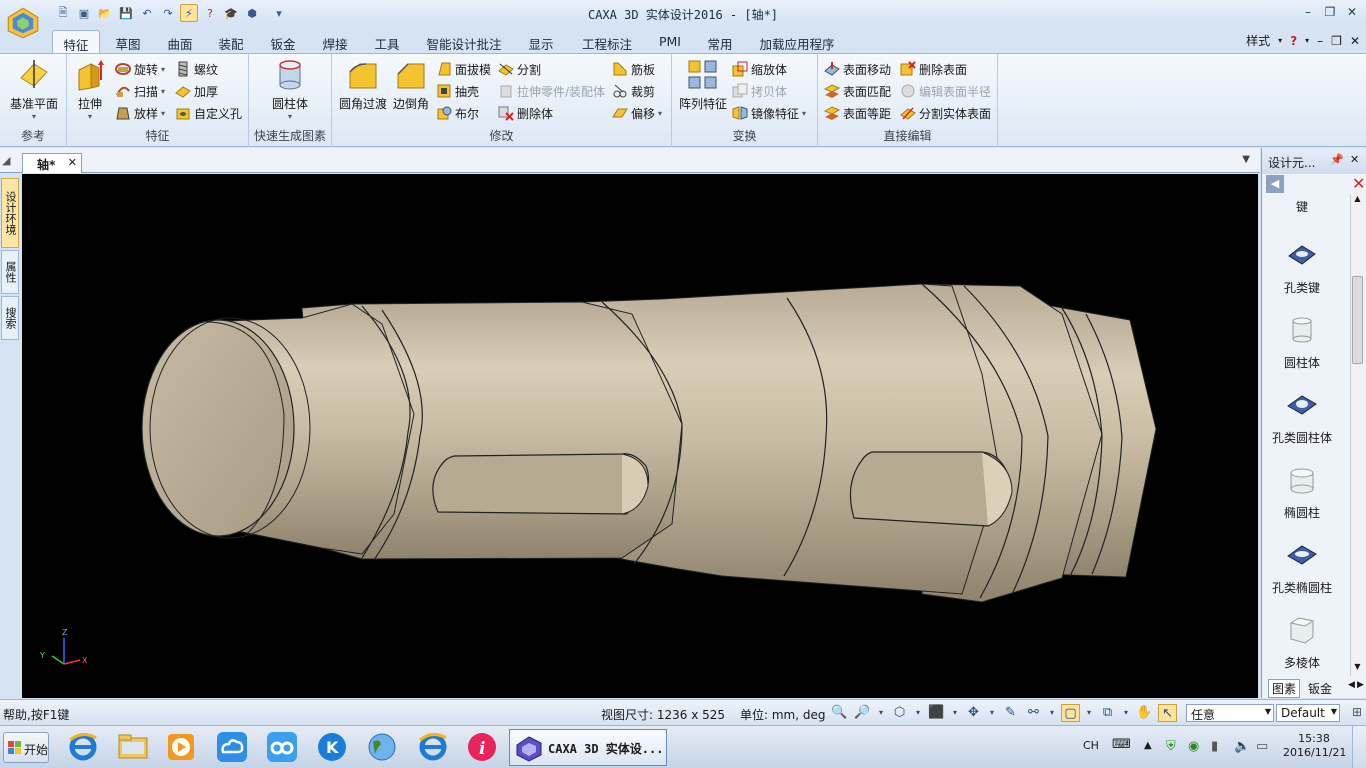  Describe the element at coordinates (332, 747) in the screenshot. I see `k-app-icon: K` at that location.